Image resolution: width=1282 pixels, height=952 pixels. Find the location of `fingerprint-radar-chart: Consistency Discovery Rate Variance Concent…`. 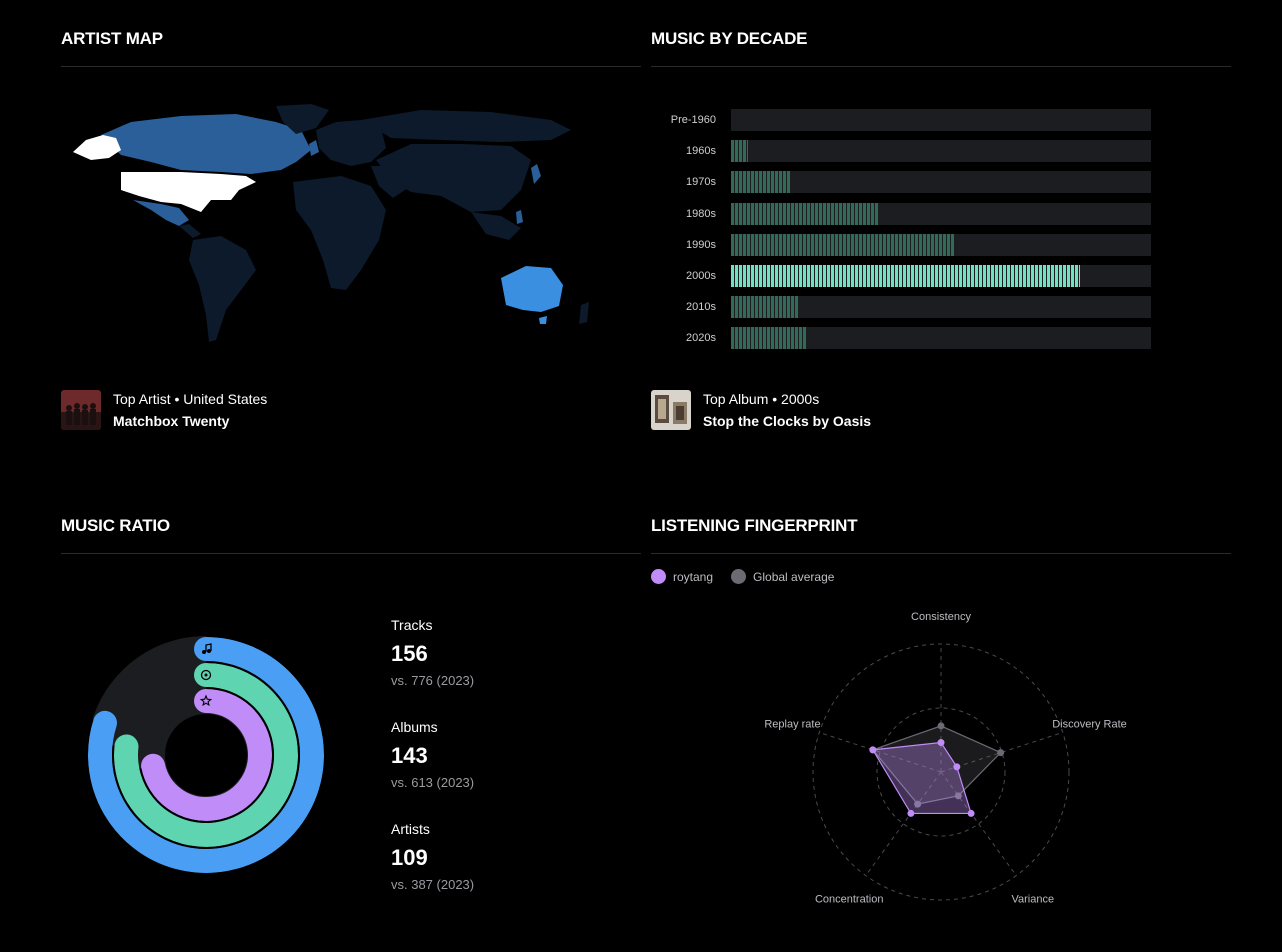

fingerprint-radar-chart: Consistency Discovery Rate Variance Concent… is located at coordinates (945, 758).